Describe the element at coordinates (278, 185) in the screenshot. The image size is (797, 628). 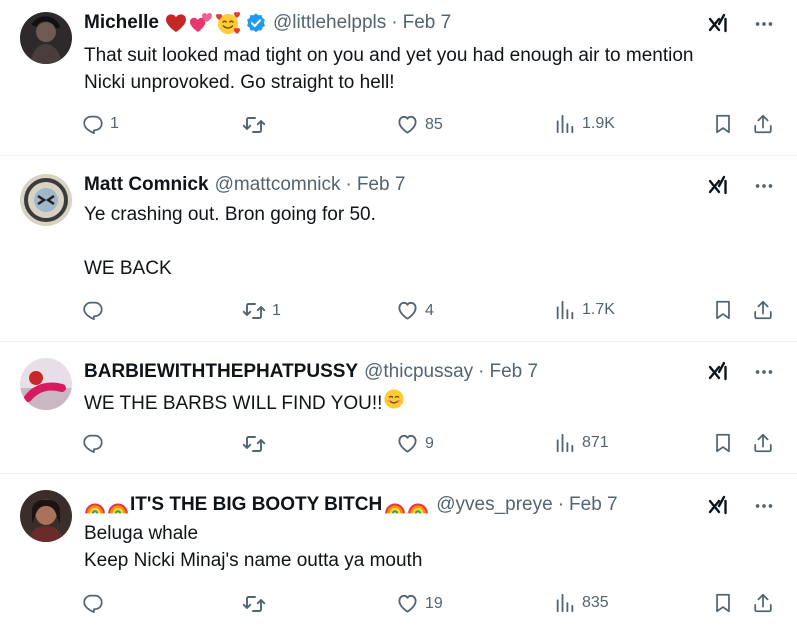
I see `user-handle: @mattcomnick` at that location.